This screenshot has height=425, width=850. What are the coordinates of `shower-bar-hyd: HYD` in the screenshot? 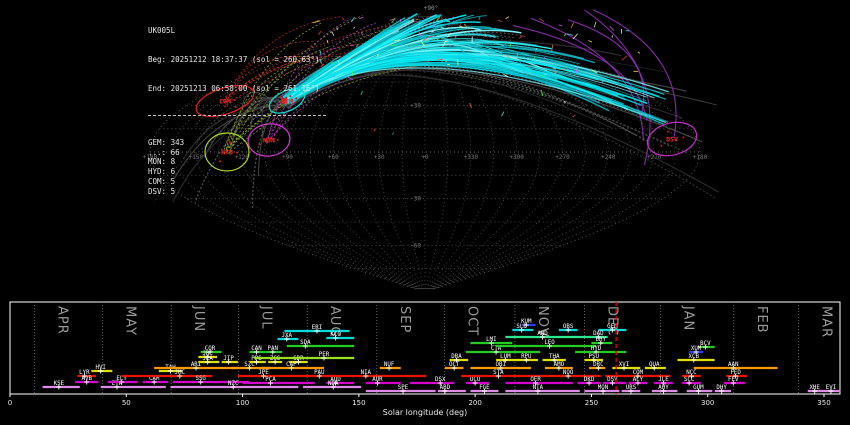 It's located at (601, 350).